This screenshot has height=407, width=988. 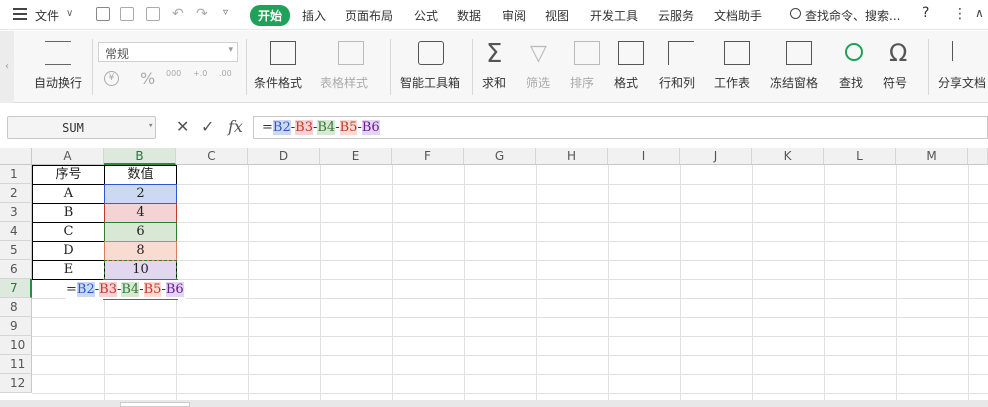 I want to click on row-header-7: 7, so click(x=16, y=288).